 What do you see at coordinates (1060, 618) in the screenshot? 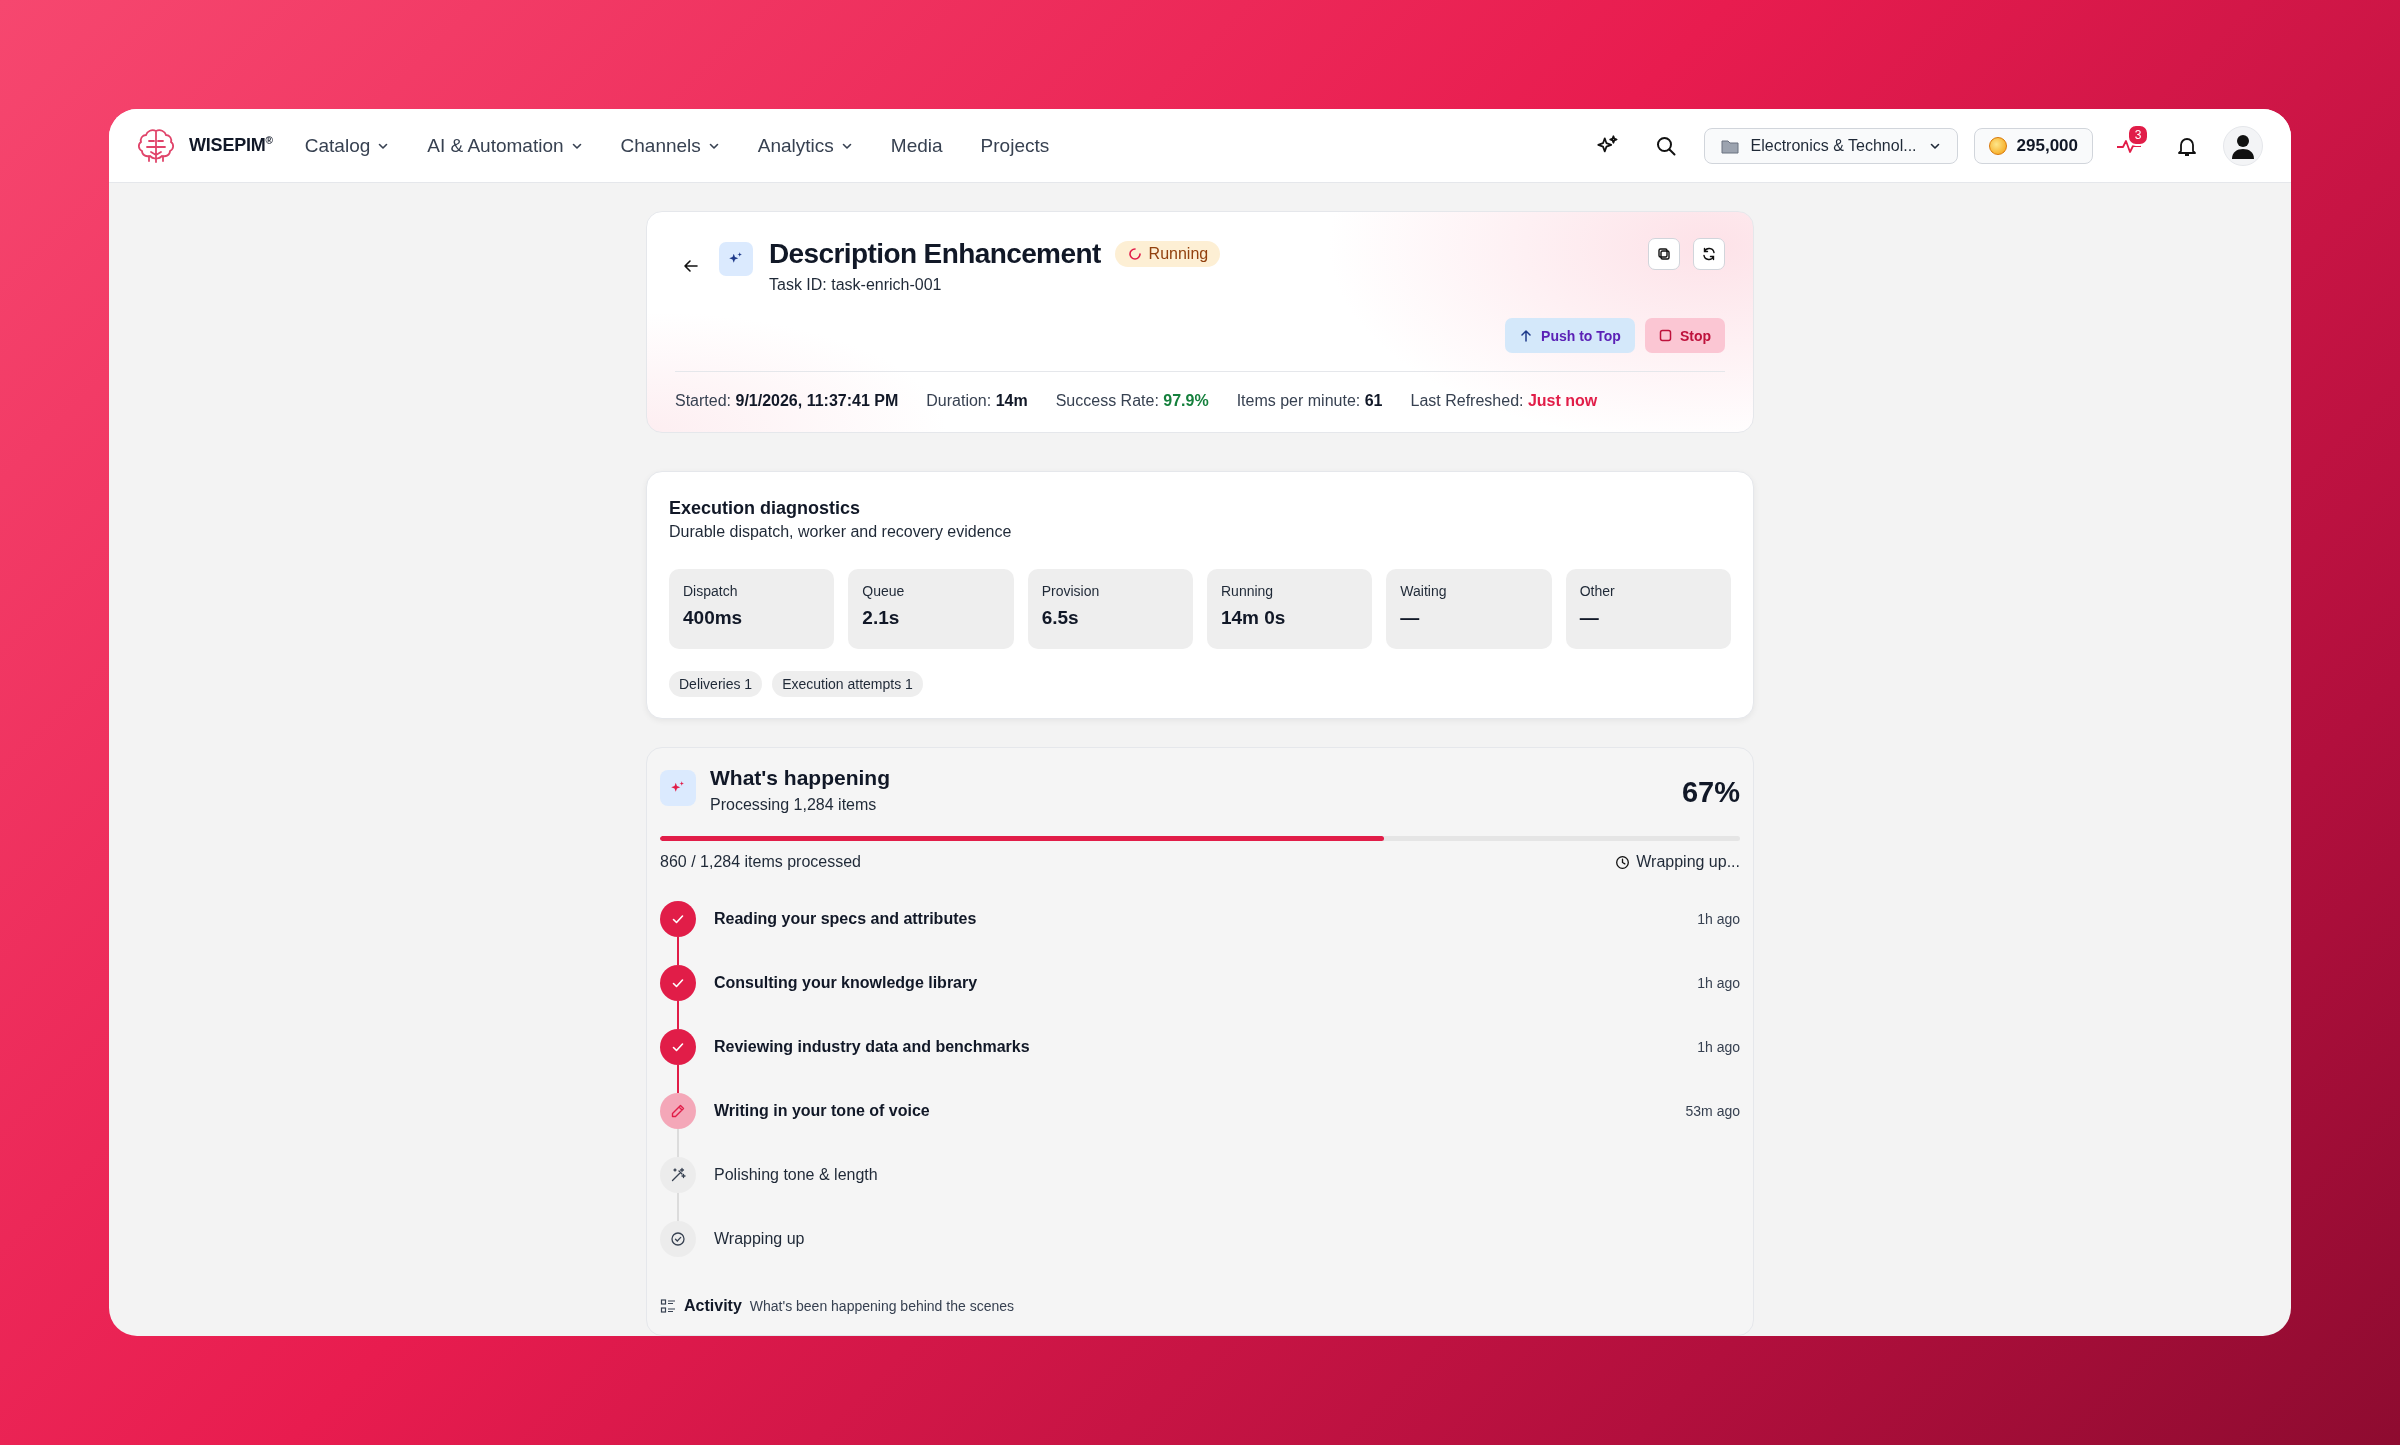
I see `stat-value: 6.5s` at bounding box center [1060, 618].